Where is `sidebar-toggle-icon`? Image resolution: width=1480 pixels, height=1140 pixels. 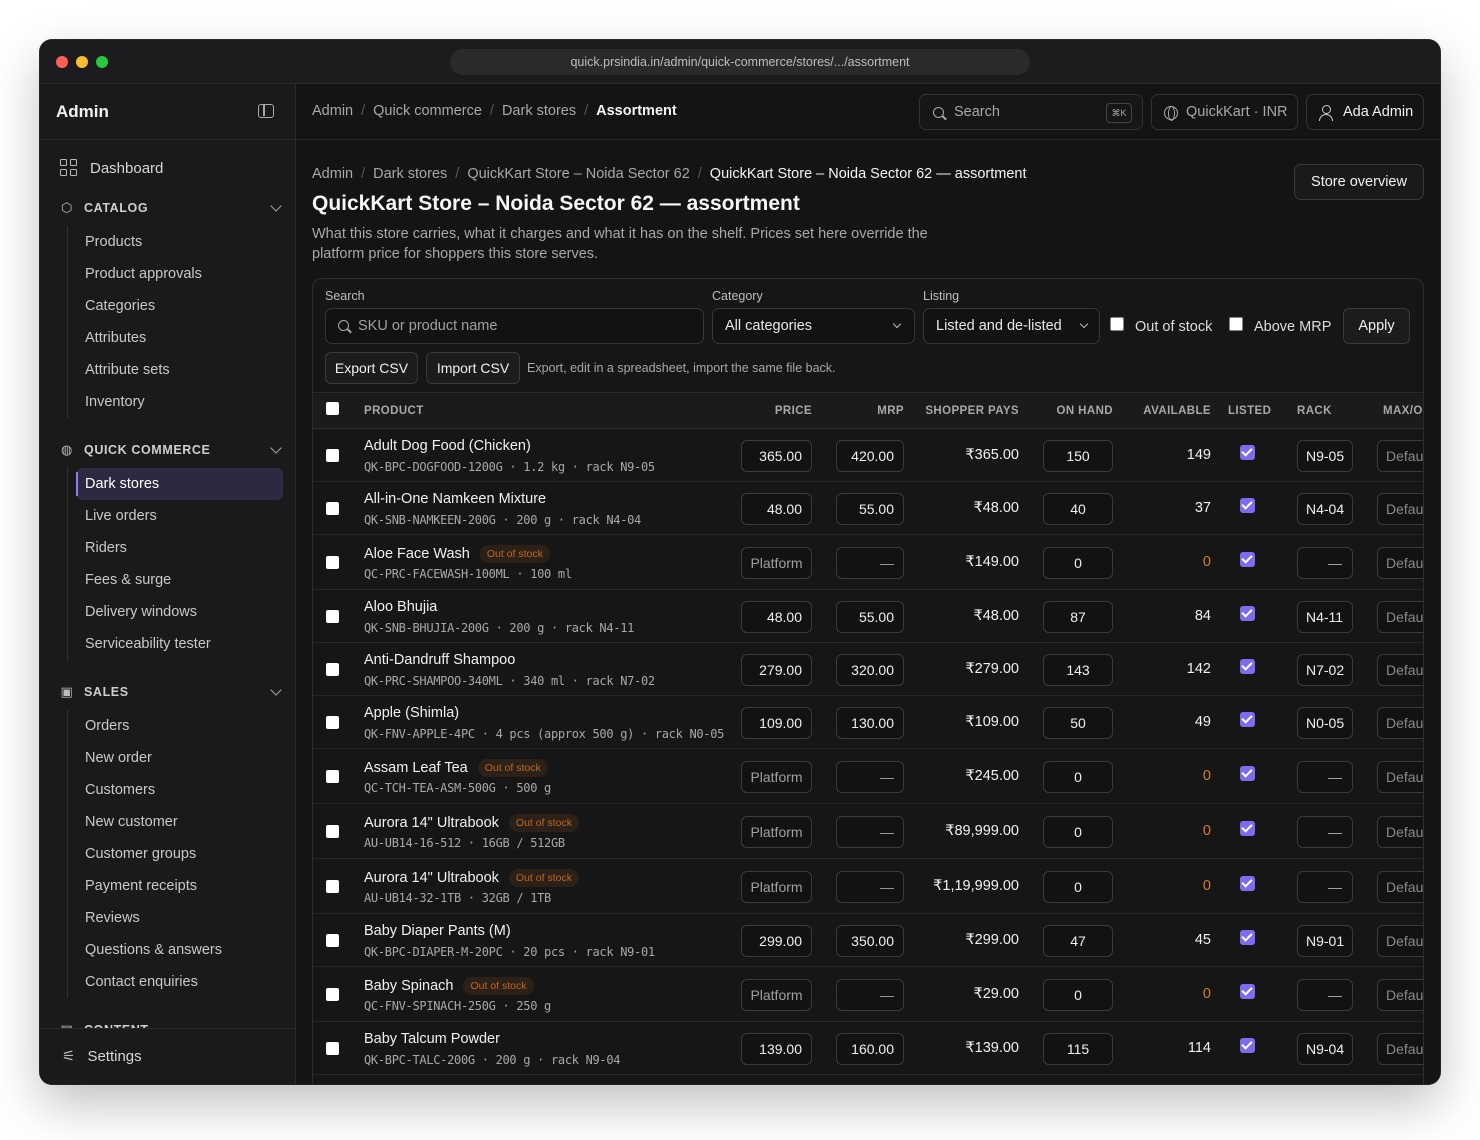 sidebar-toggle-icon is located at coordinates (266, 111).